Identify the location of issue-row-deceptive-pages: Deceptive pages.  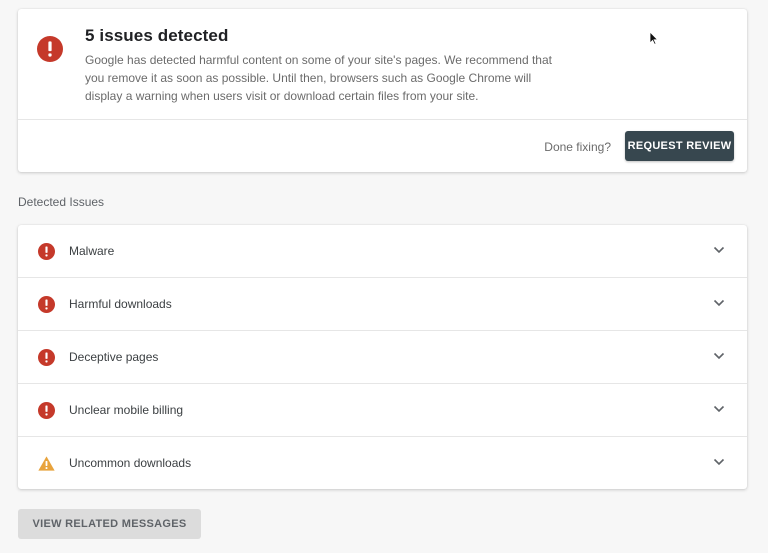
(382, 357).